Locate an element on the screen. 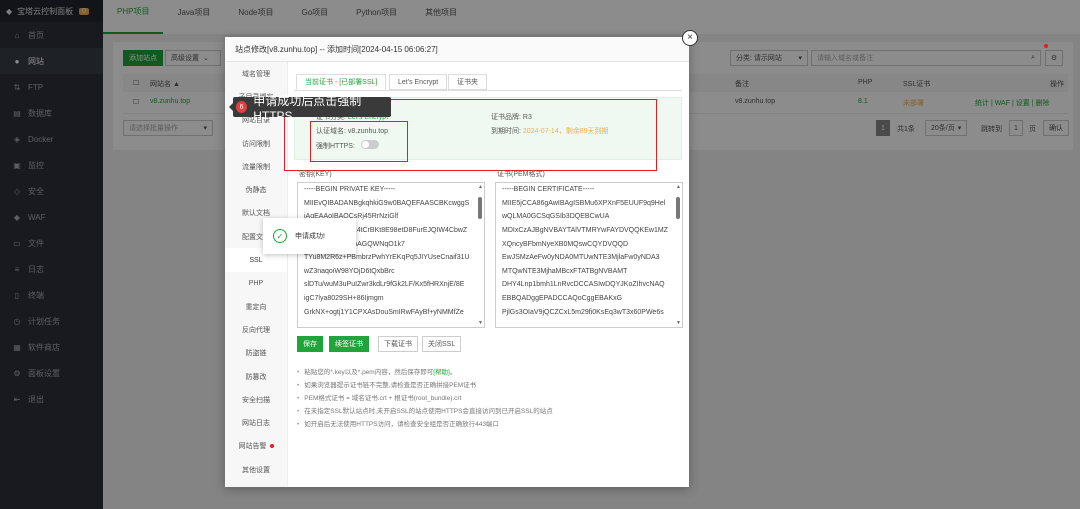 The width and height of the screenshot is (1080, 509). modal-nav-label: 网站日志 is located at coordinates (256, 424).